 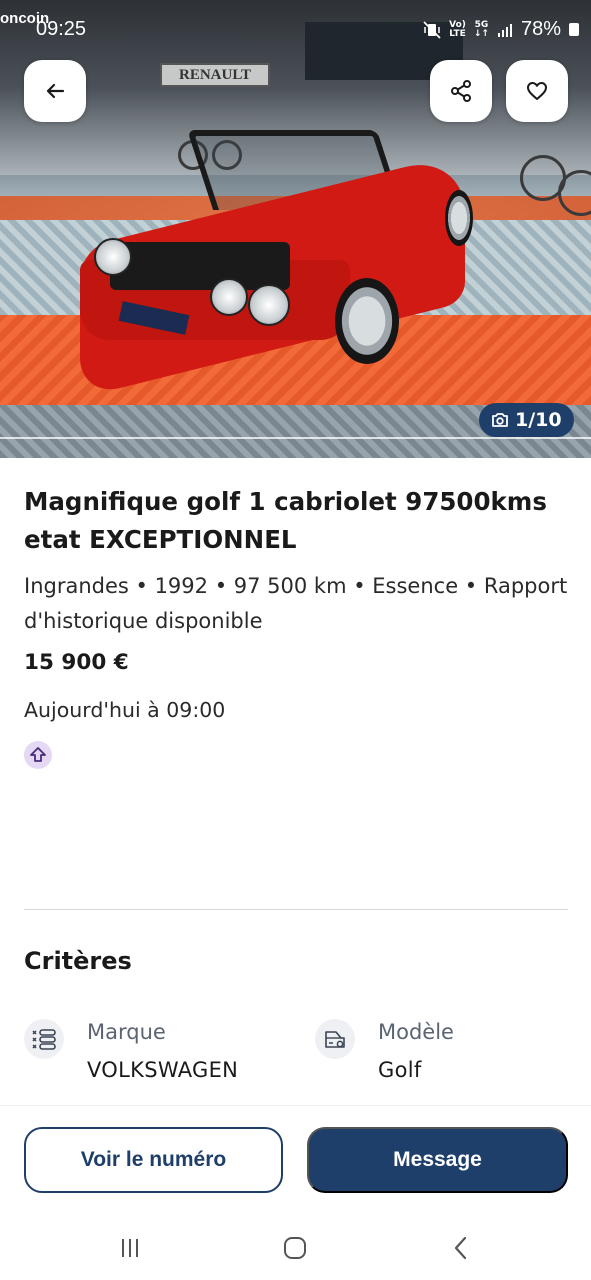 What do you see at coordinates (335, 1039) in the screenshot?
I see `car-model-icon` at bounding box center [335, 1039].